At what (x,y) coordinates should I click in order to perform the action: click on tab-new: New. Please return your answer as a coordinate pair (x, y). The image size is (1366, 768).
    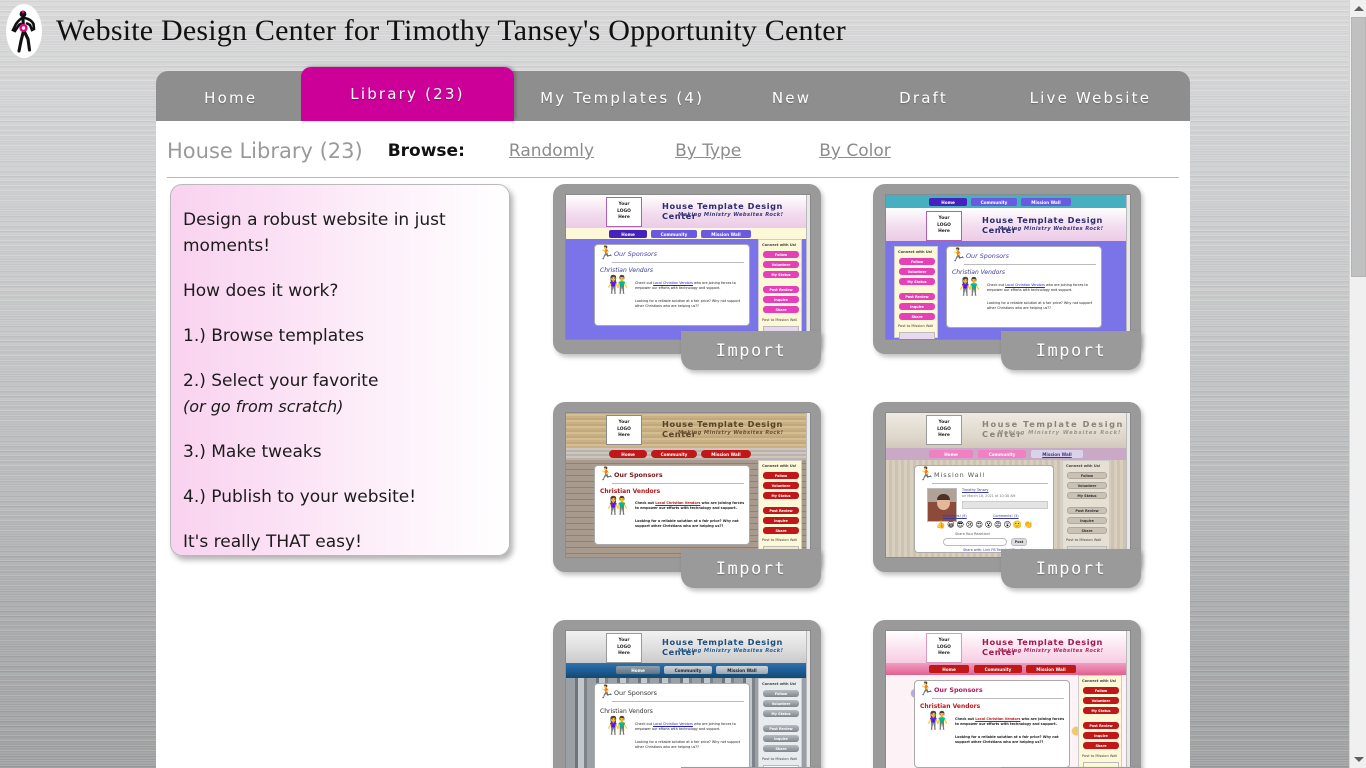
    Looking at the image, I should click on (792, 105).